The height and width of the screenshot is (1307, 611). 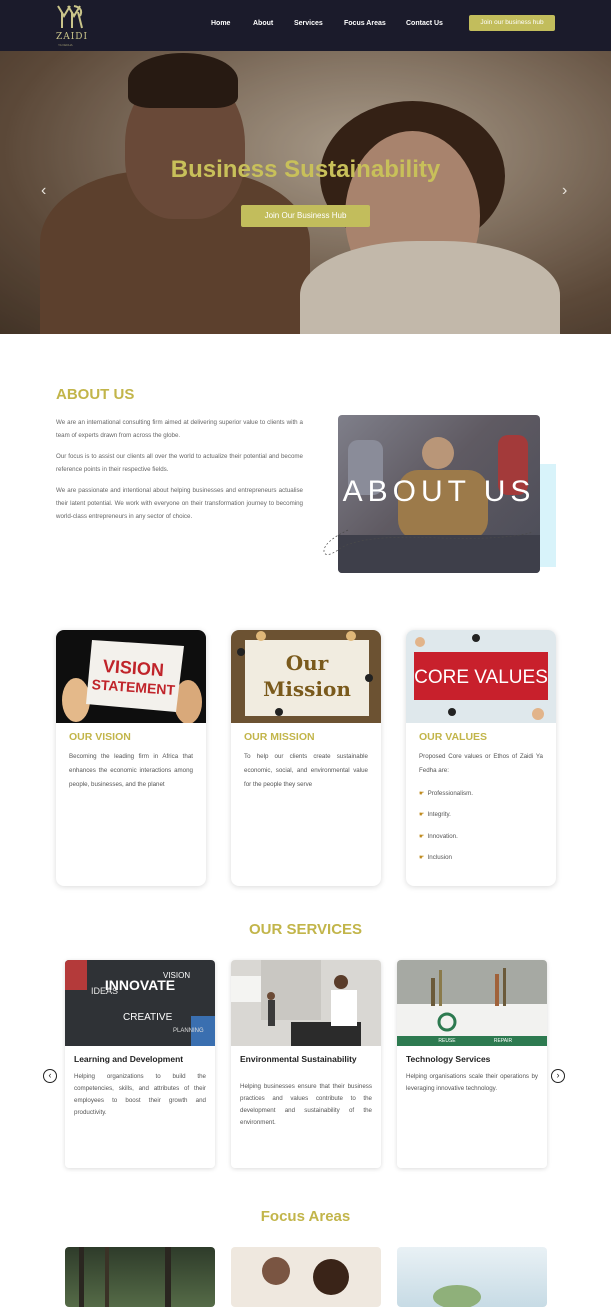 I want to click on values-image-text: CORE VALUES, so click(x=481, y=677).